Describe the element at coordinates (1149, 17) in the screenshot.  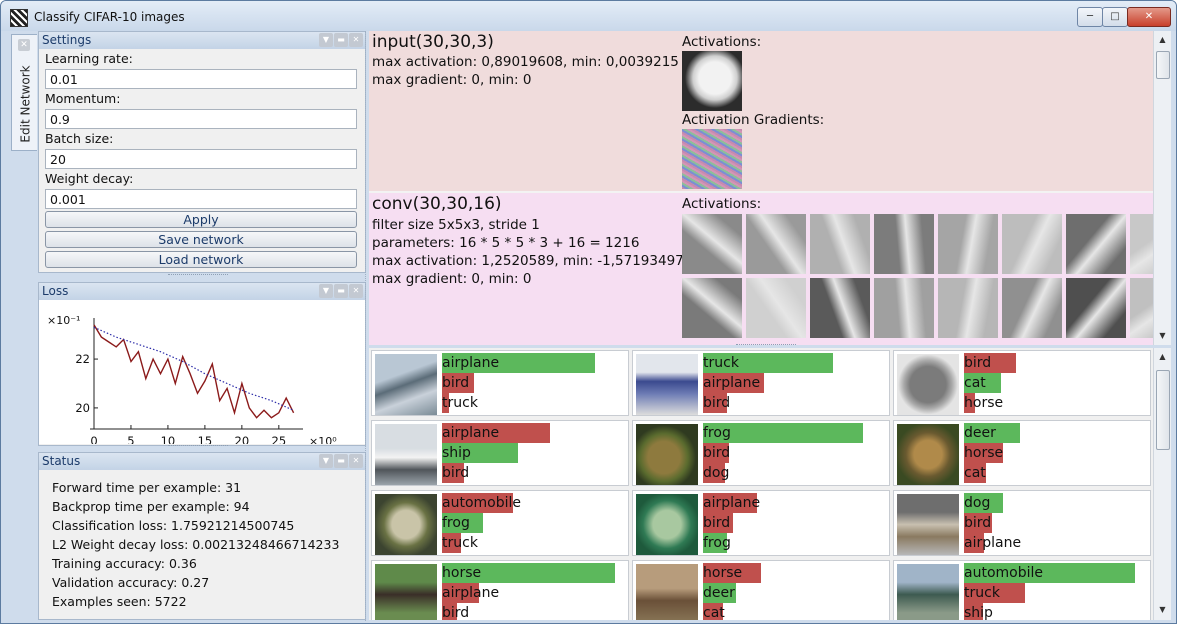
I see `close-icon: ✕` at that location.